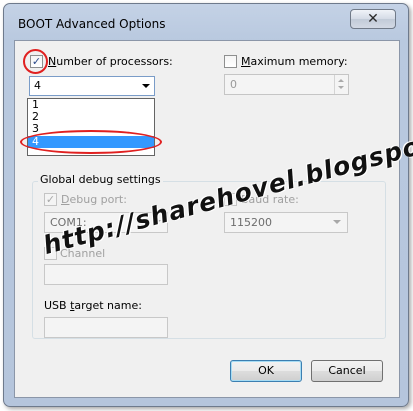 Image resolution: width=413 pixels, height=411 pixels. What do you see at coordinates (286, 84) in the screenshot?
I see `memory-spinner: 0` at bounding box center [286, 84].